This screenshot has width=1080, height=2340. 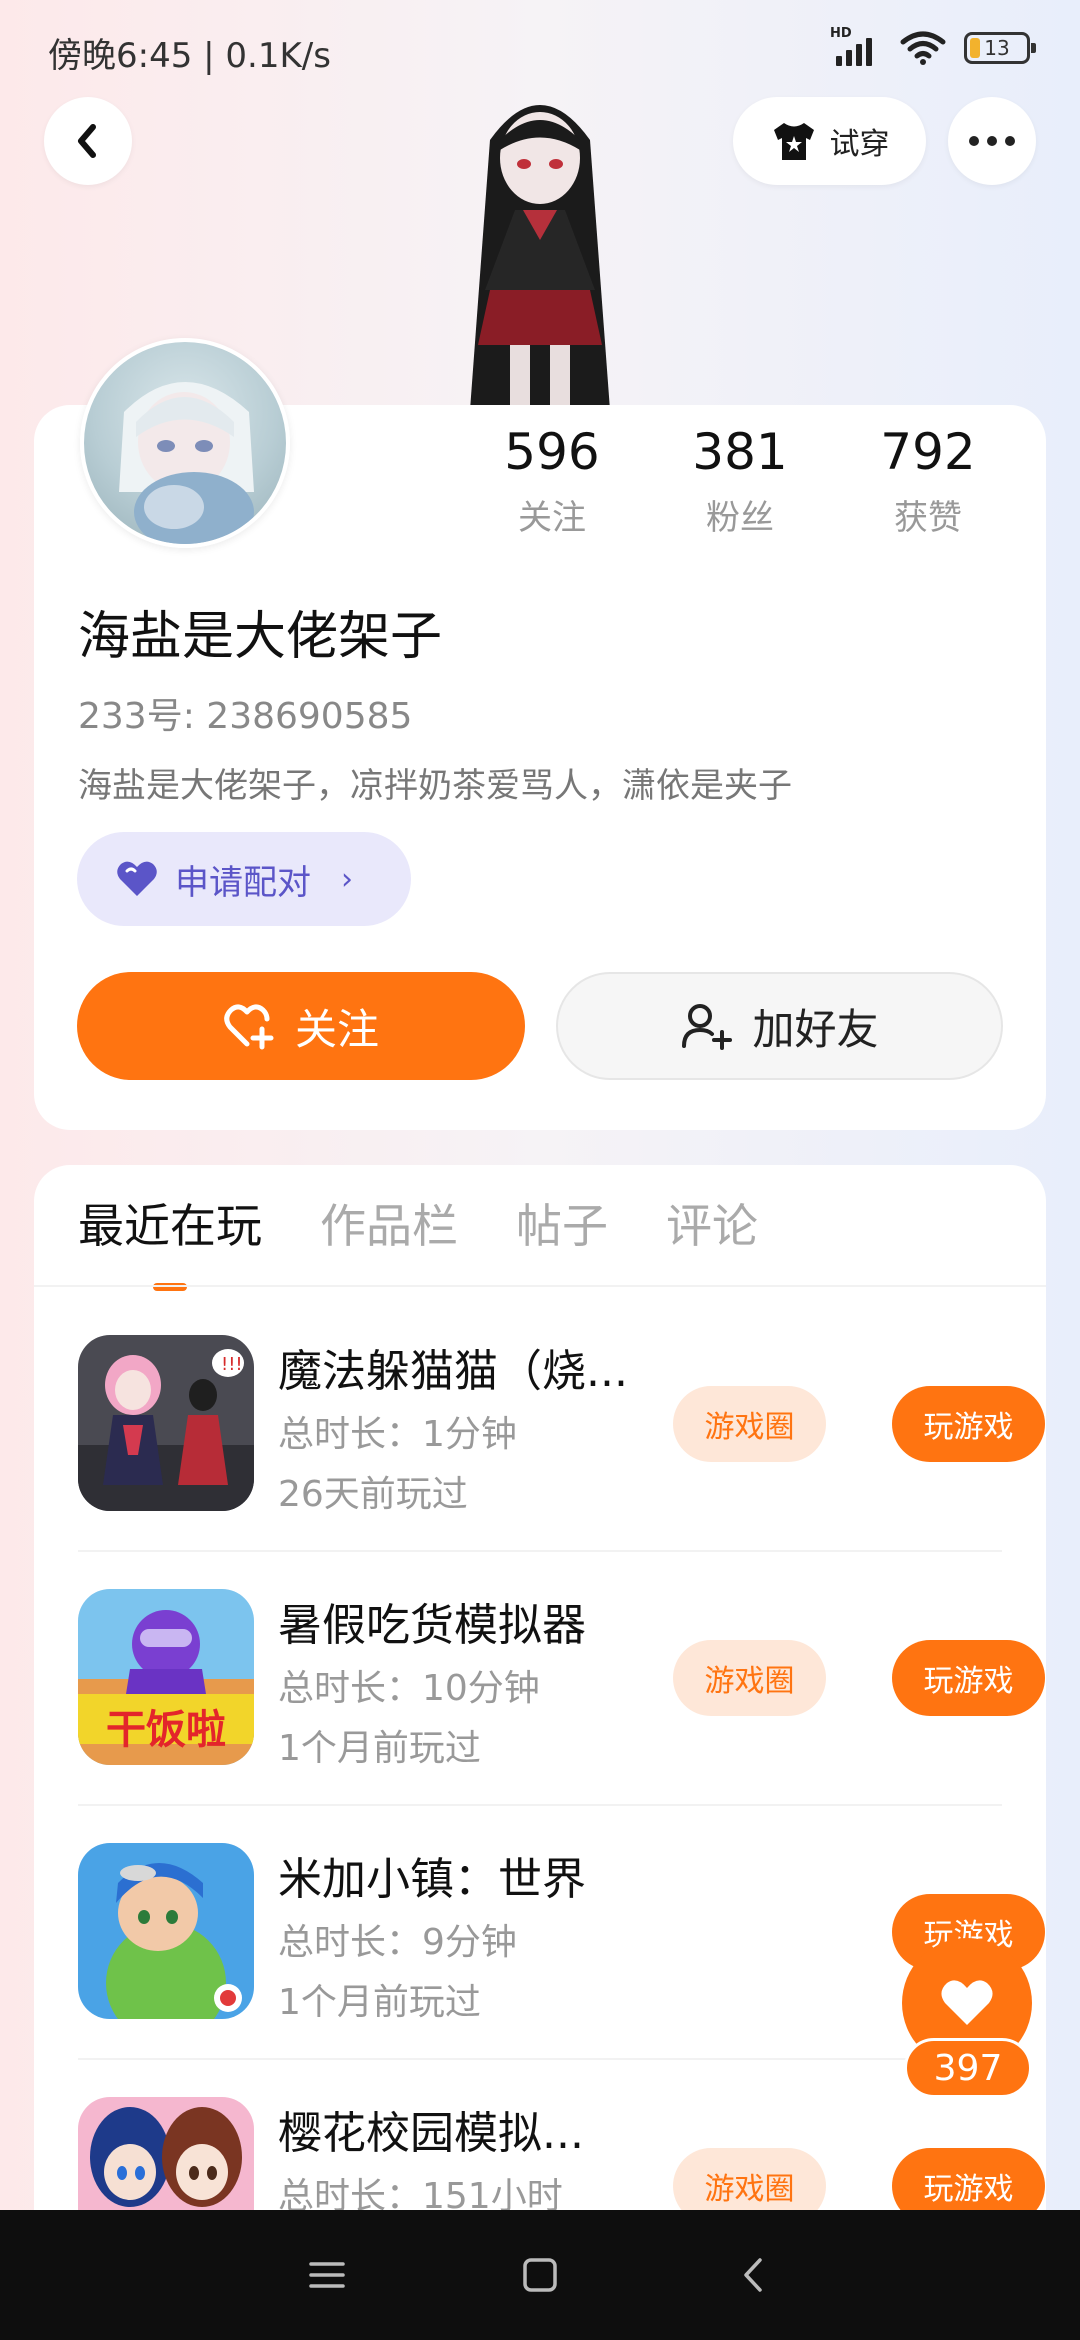 I want to click on tshirt-icon, so click(x=793, y=141).